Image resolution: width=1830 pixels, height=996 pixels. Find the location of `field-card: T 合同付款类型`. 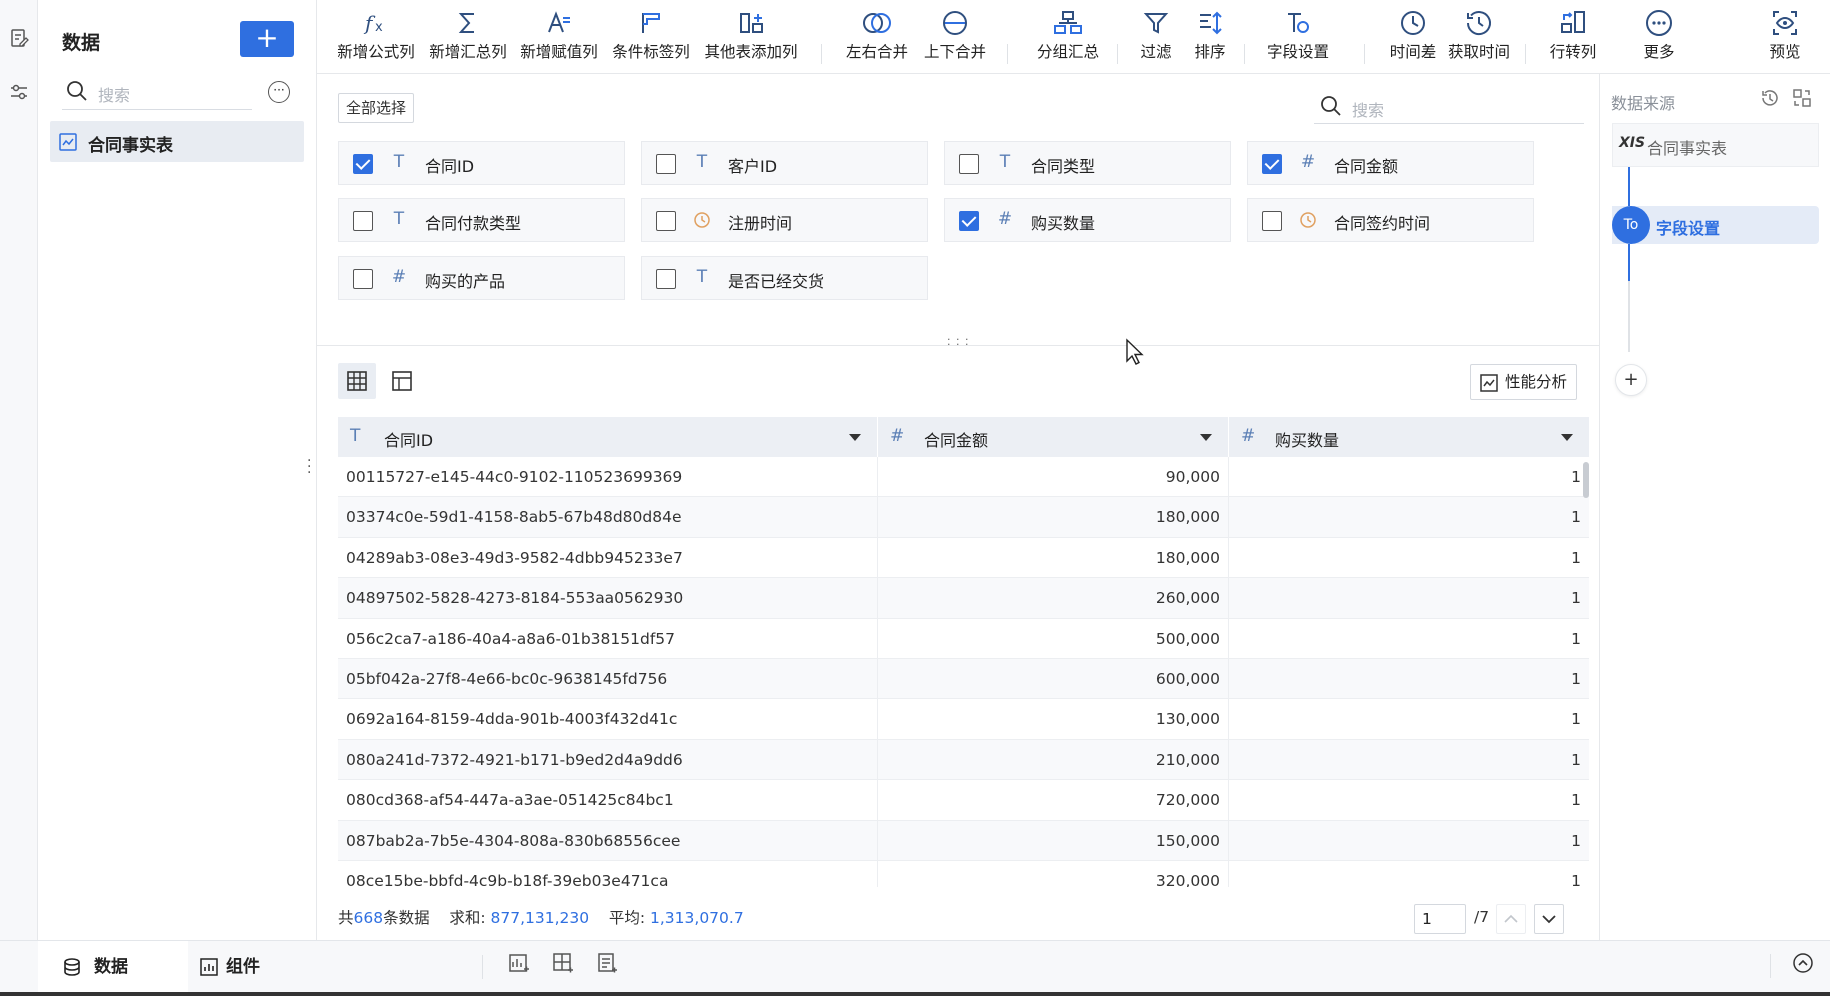

field-card: T 合同付款类型 is located at coordinates (481, 220).